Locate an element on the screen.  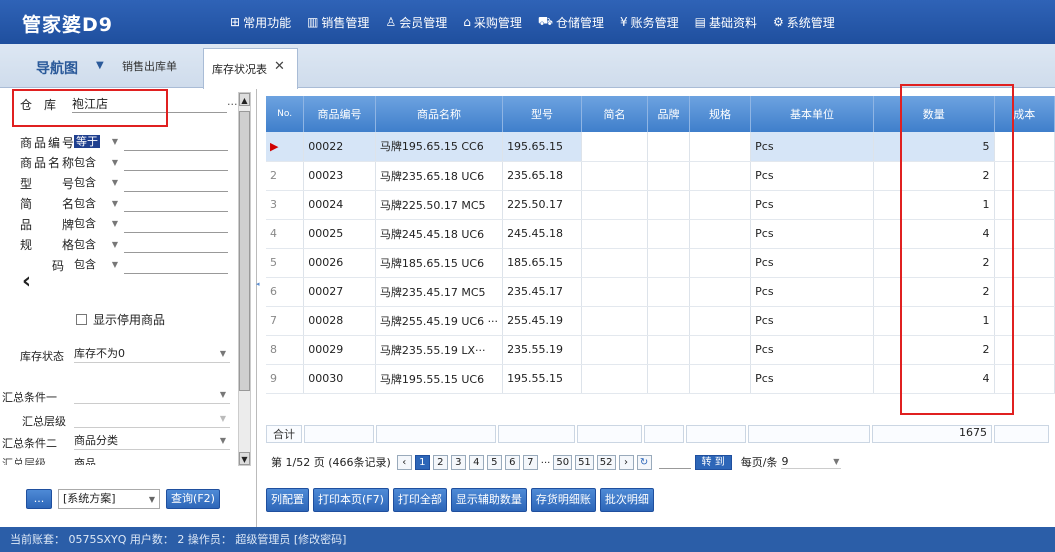
menu-label: 销售管理 is located at coordinates (345, 22).